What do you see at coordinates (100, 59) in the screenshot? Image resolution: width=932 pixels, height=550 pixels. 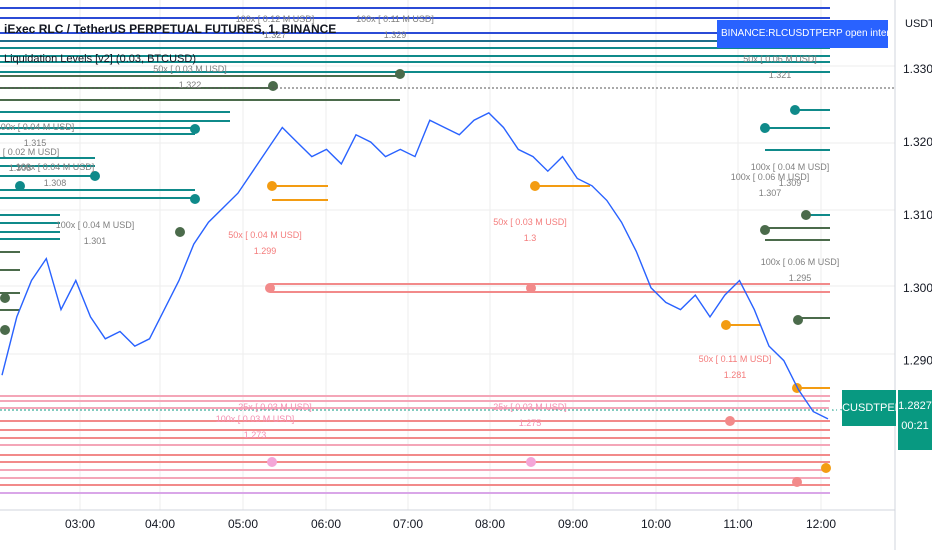 I see `indicator-title: Liquidation Levels [v2] (0.03, BTCUSD)` at bounding box center [100, 59].